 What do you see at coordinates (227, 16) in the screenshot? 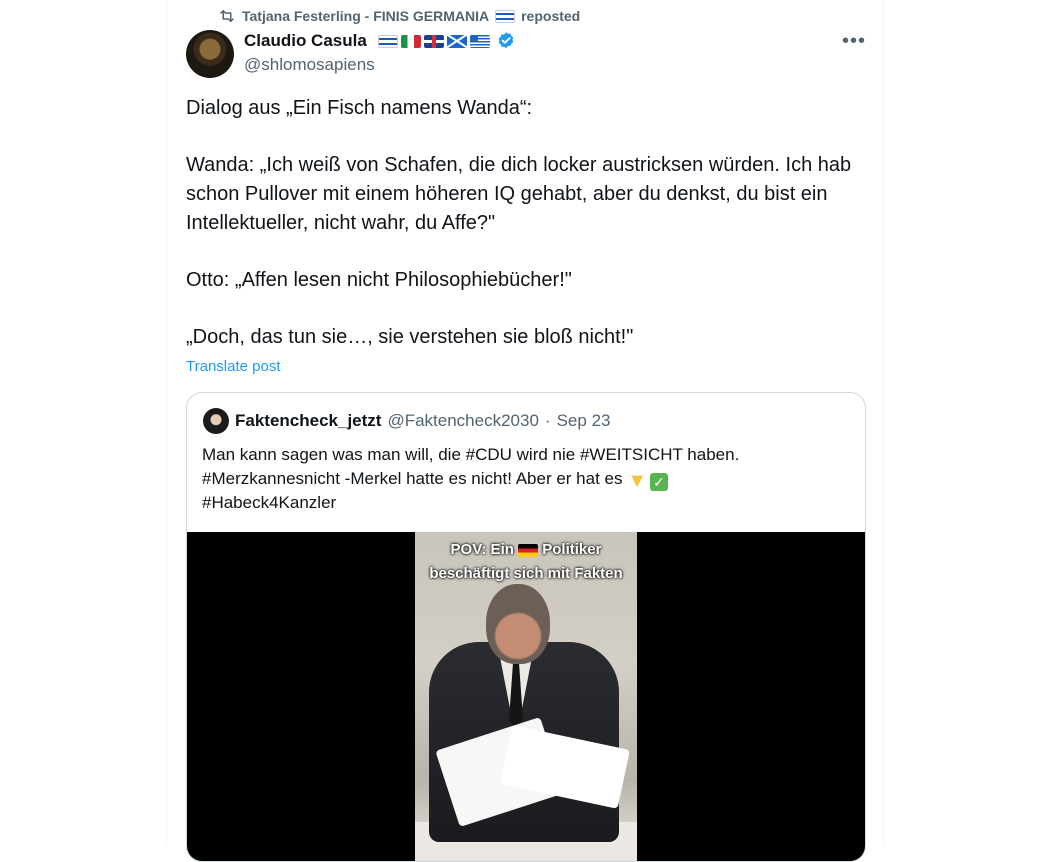
I see `repost-icon` at bounding box center [227, 16].